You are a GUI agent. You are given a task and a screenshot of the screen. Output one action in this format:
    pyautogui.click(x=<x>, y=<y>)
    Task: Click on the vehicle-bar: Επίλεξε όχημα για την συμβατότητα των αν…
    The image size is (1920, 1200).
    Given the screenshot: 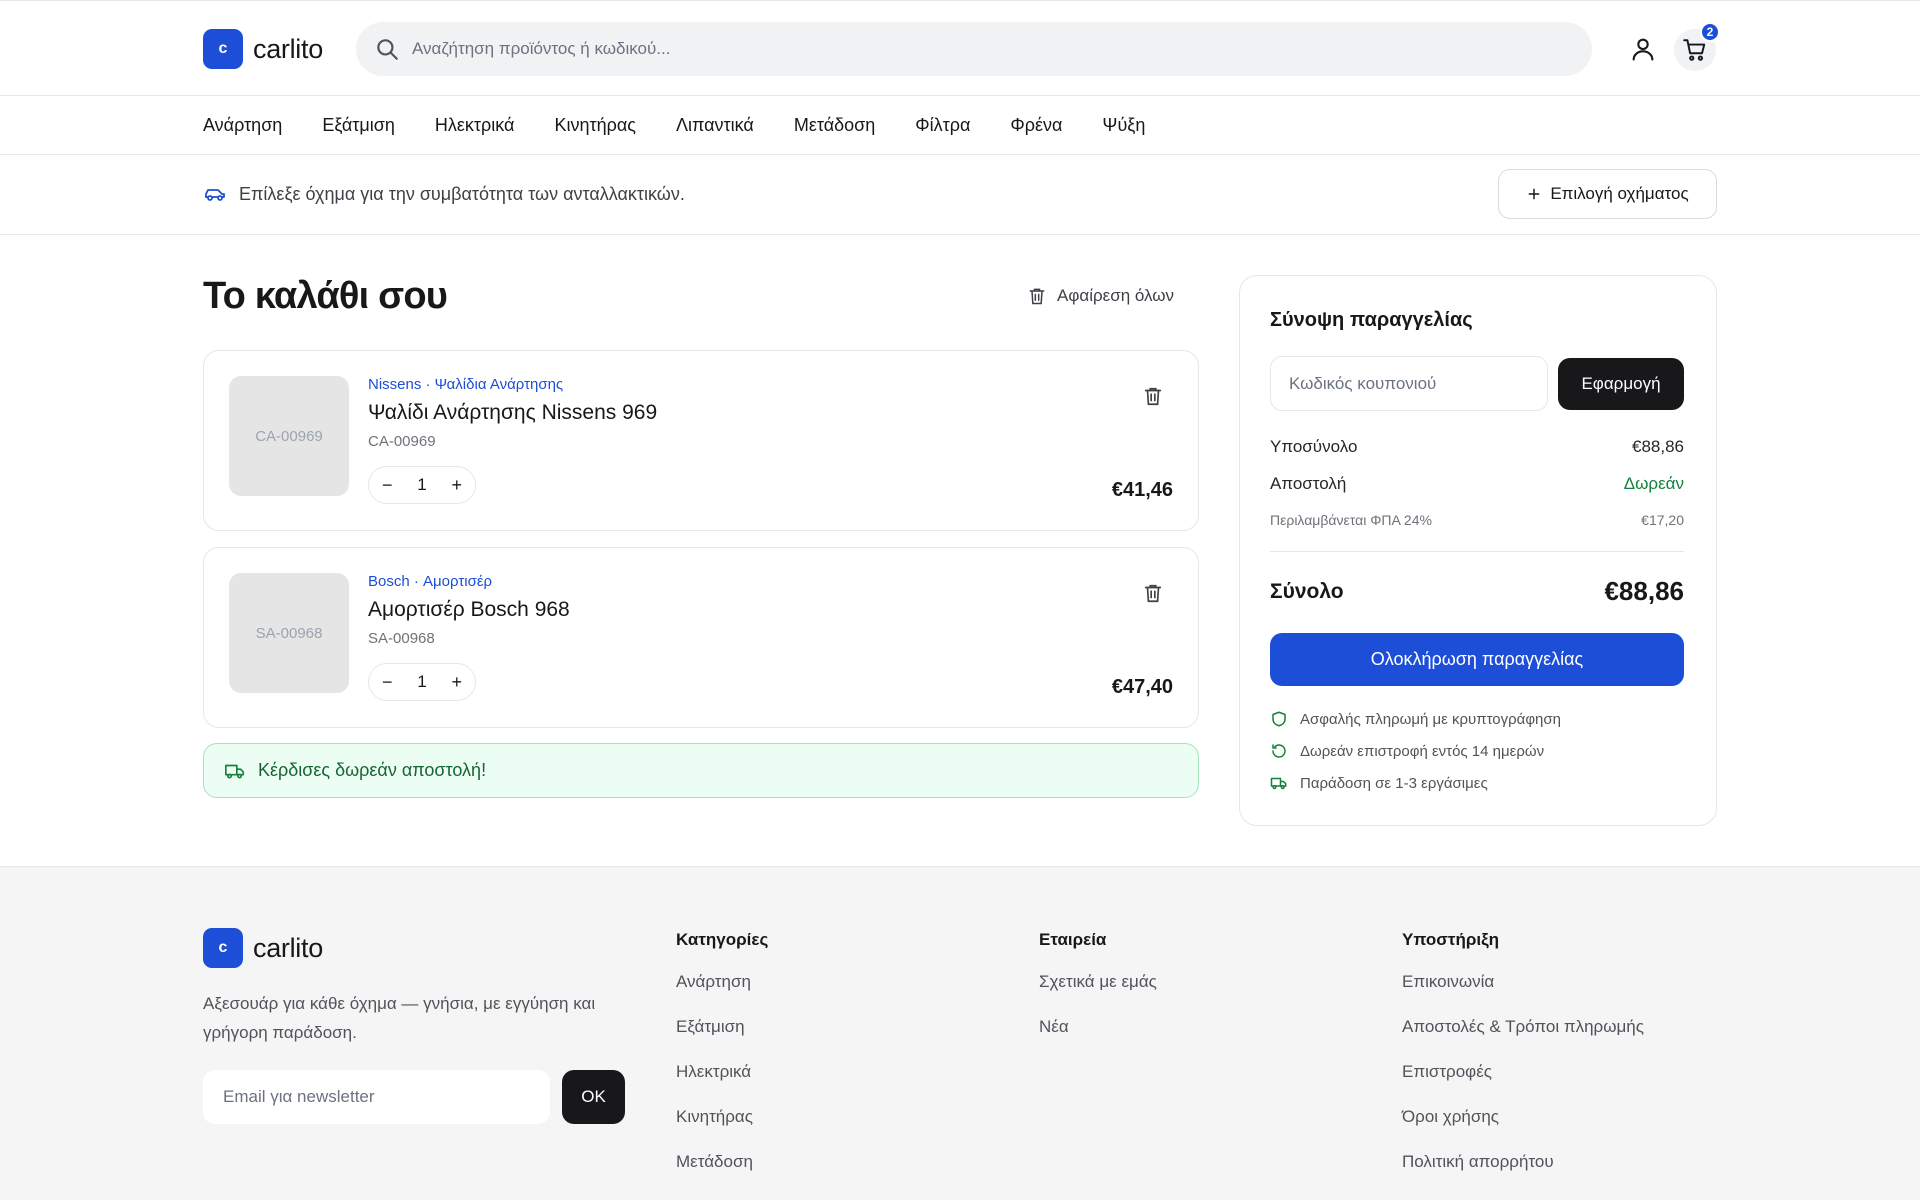 What is the action you would take?
    pyautogui.click(x=960, y=195)
    